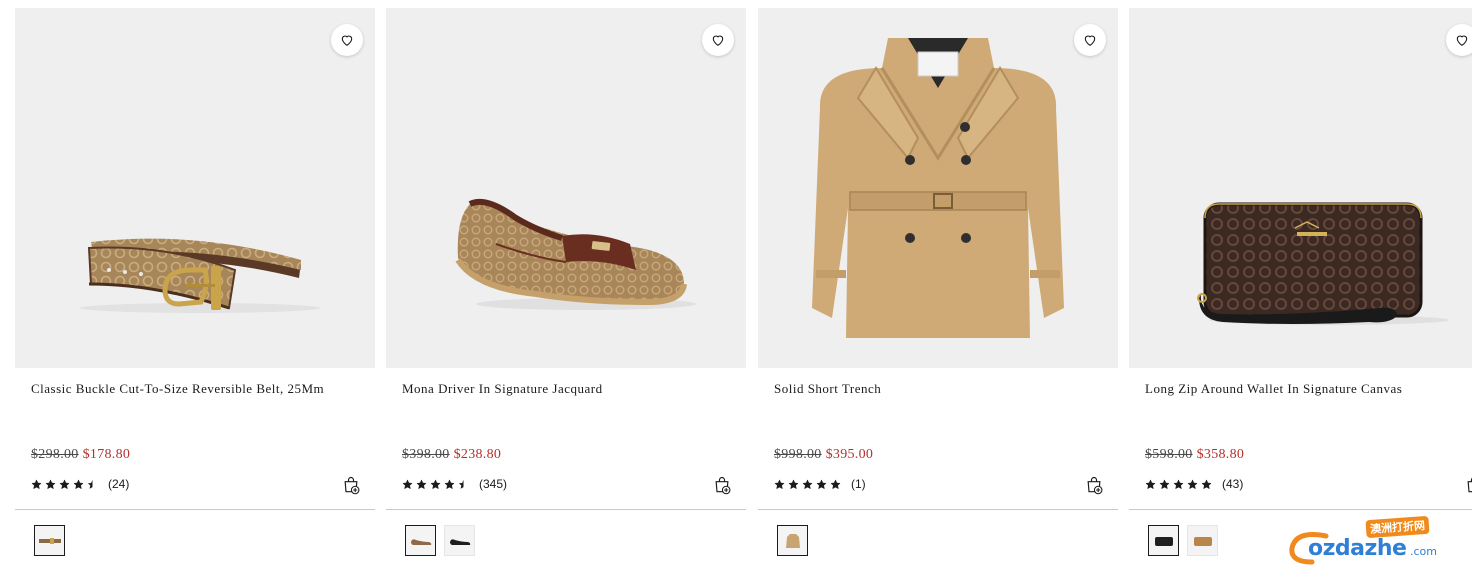  Describe the element at coordinates (1169, 454) in the screenshot. I see `original-price: $598.00` at that location.